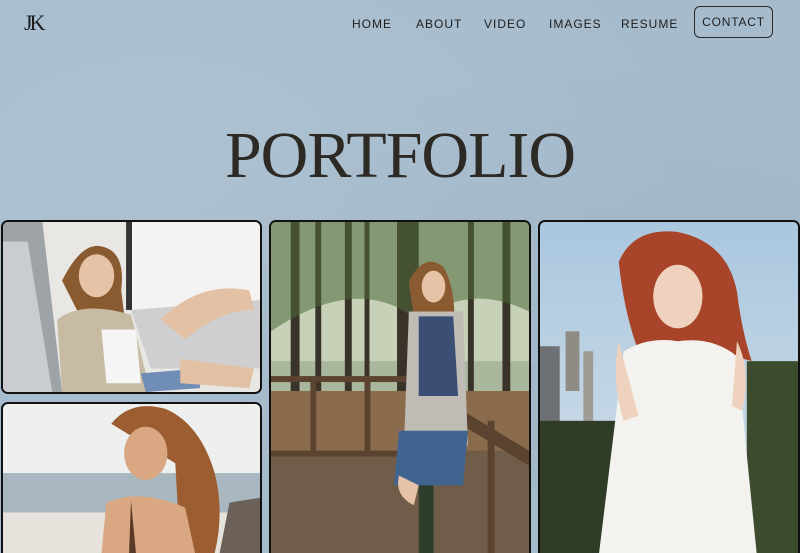  I want to click on photo-beach-model, so click(131, 477).